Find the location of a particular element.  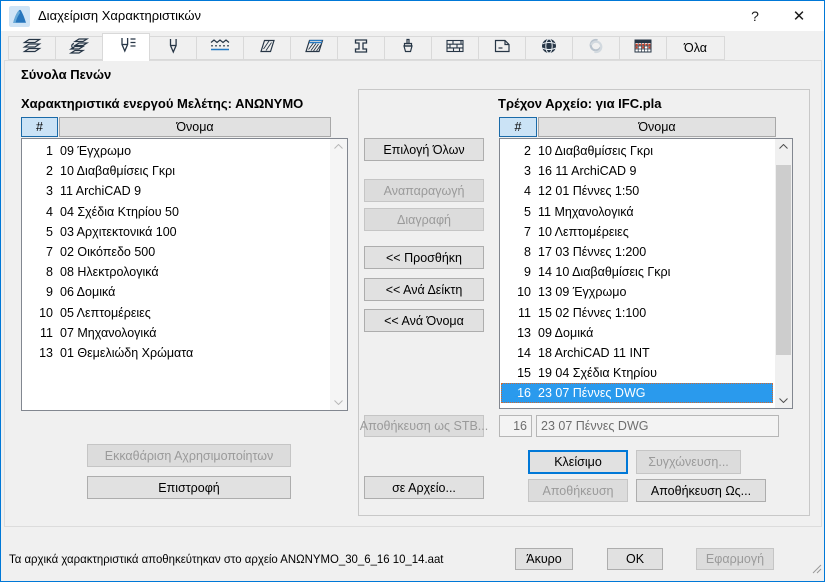

list-item: 13 09 Δομικά is located at coordinates (637, 333).